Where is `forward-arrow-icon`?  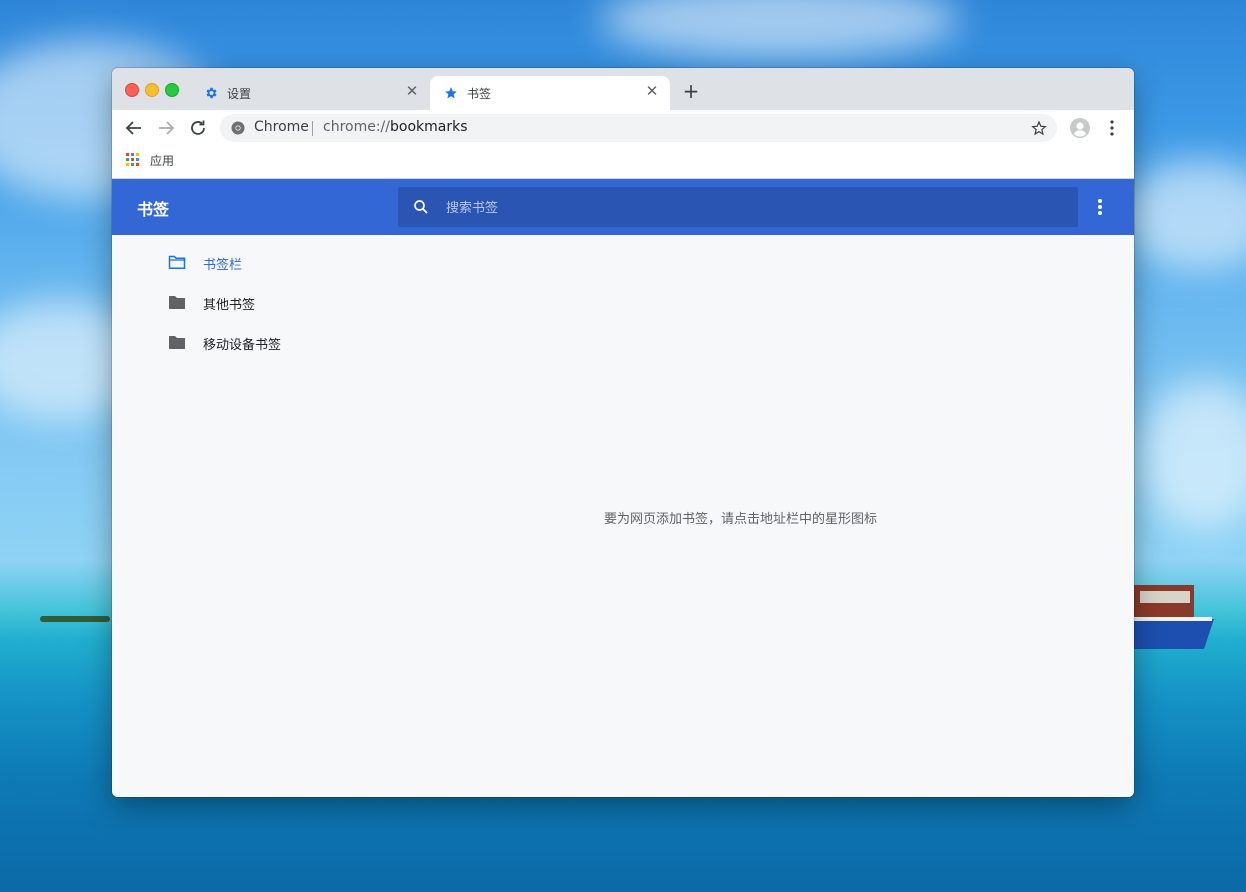
forward-arrow-icon is located at coordinates (166, 128).